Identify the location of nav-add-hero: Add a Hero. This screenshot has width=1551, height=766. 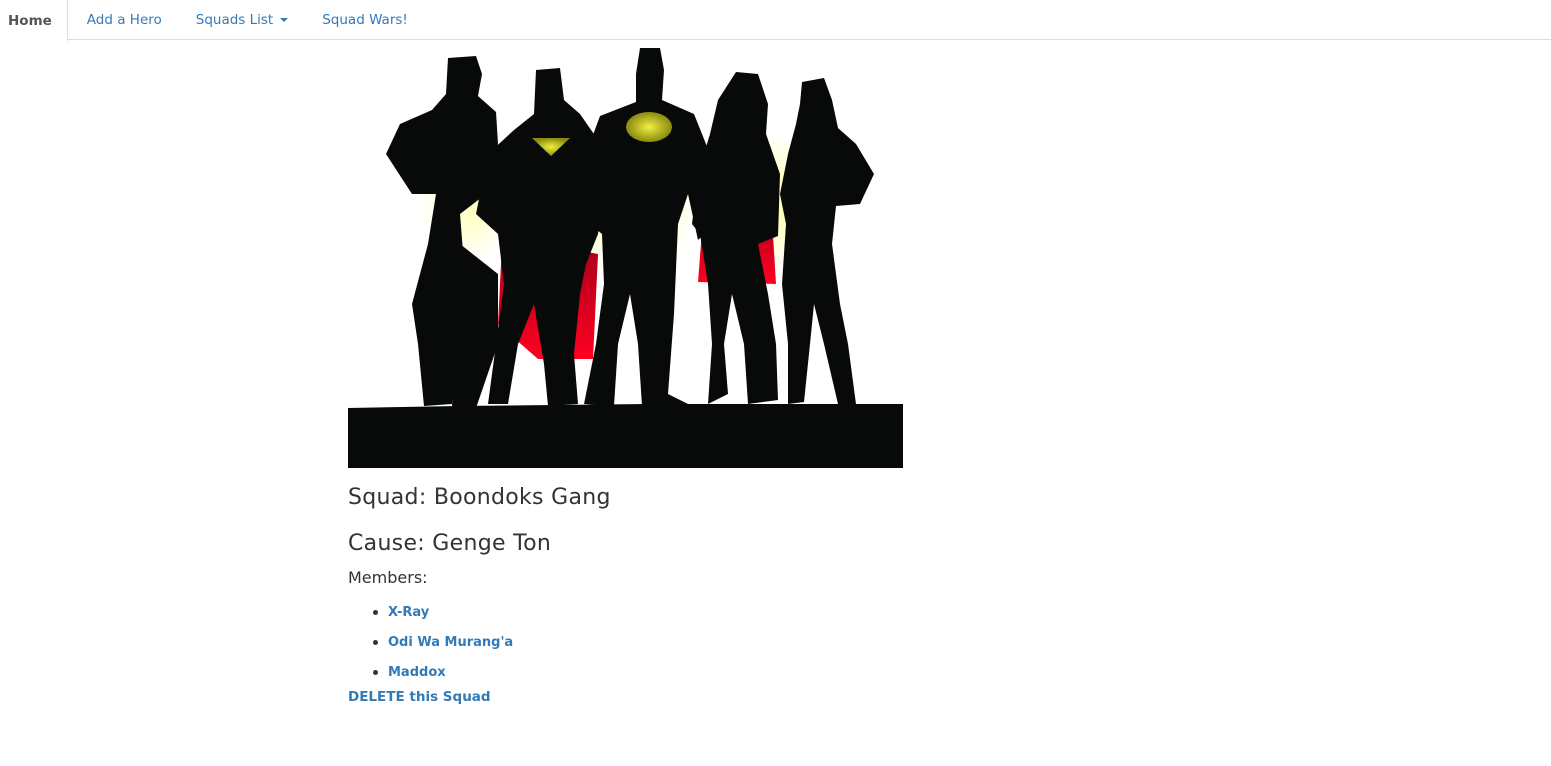
(124, 19).